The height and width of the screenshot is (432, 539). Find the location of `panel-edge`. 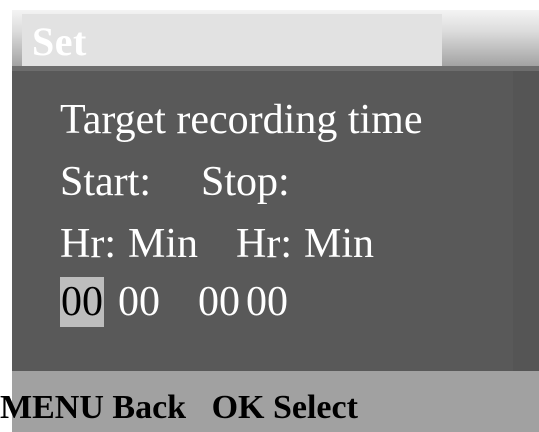

panel-edge is located at coordinates (526, 221).